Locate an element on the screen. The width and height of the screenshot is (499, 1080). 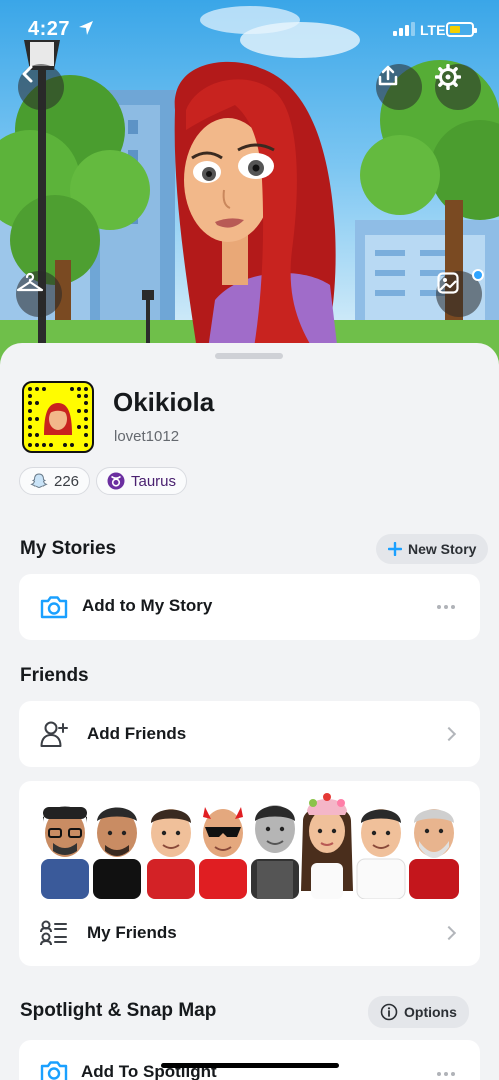
home-indicator is located at coordinates (250, 1065).